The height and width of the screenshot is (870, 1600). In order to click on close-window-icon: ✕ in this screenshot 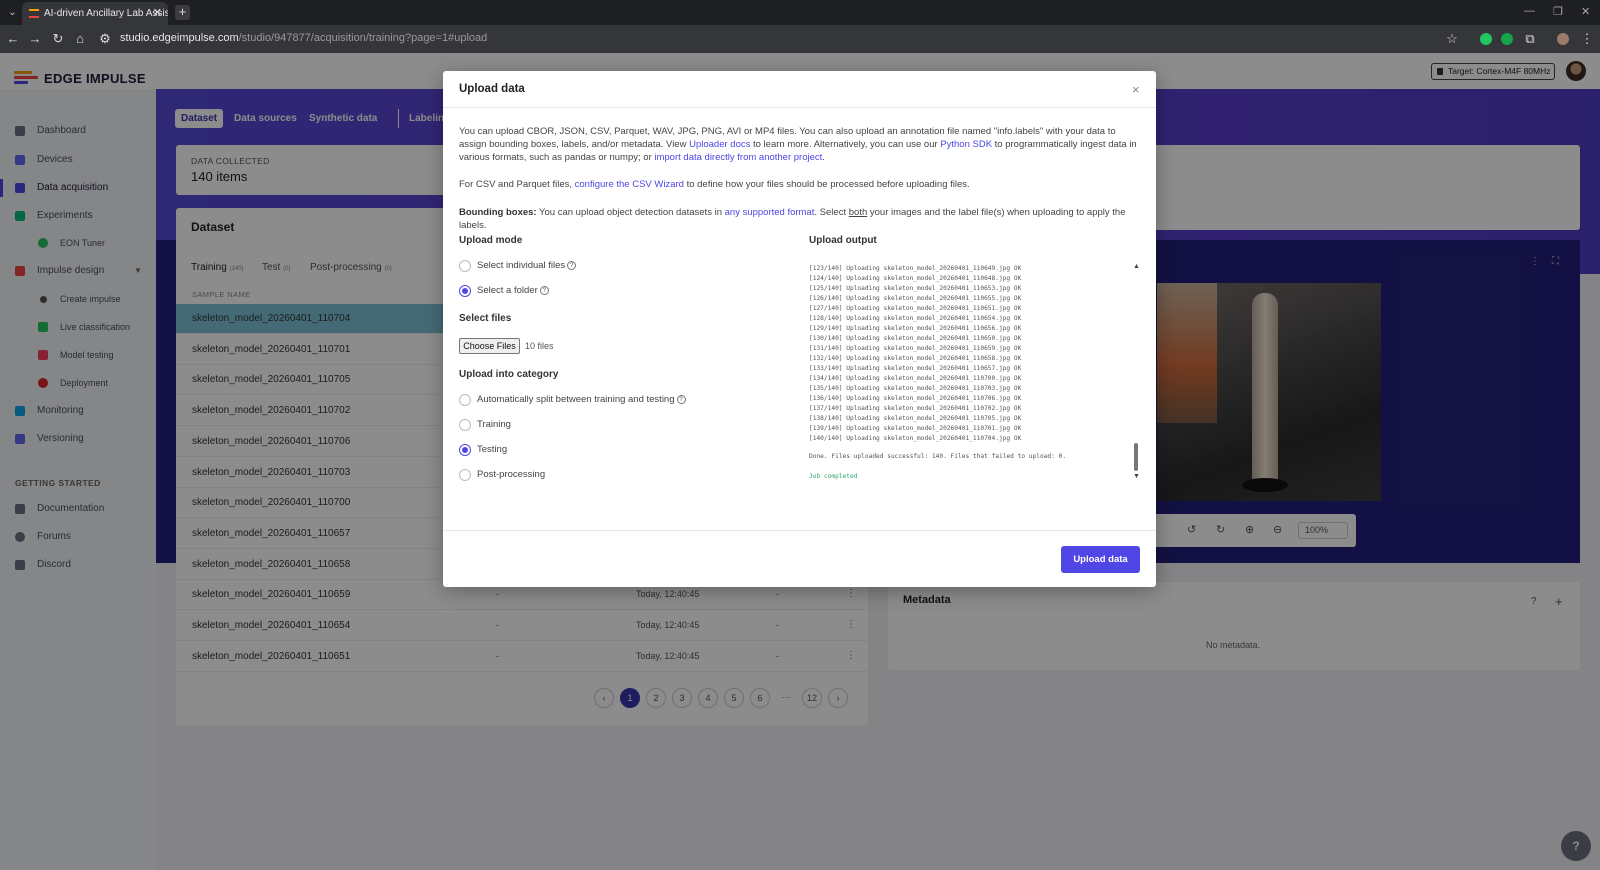, I will do `click(1585, 11)`.